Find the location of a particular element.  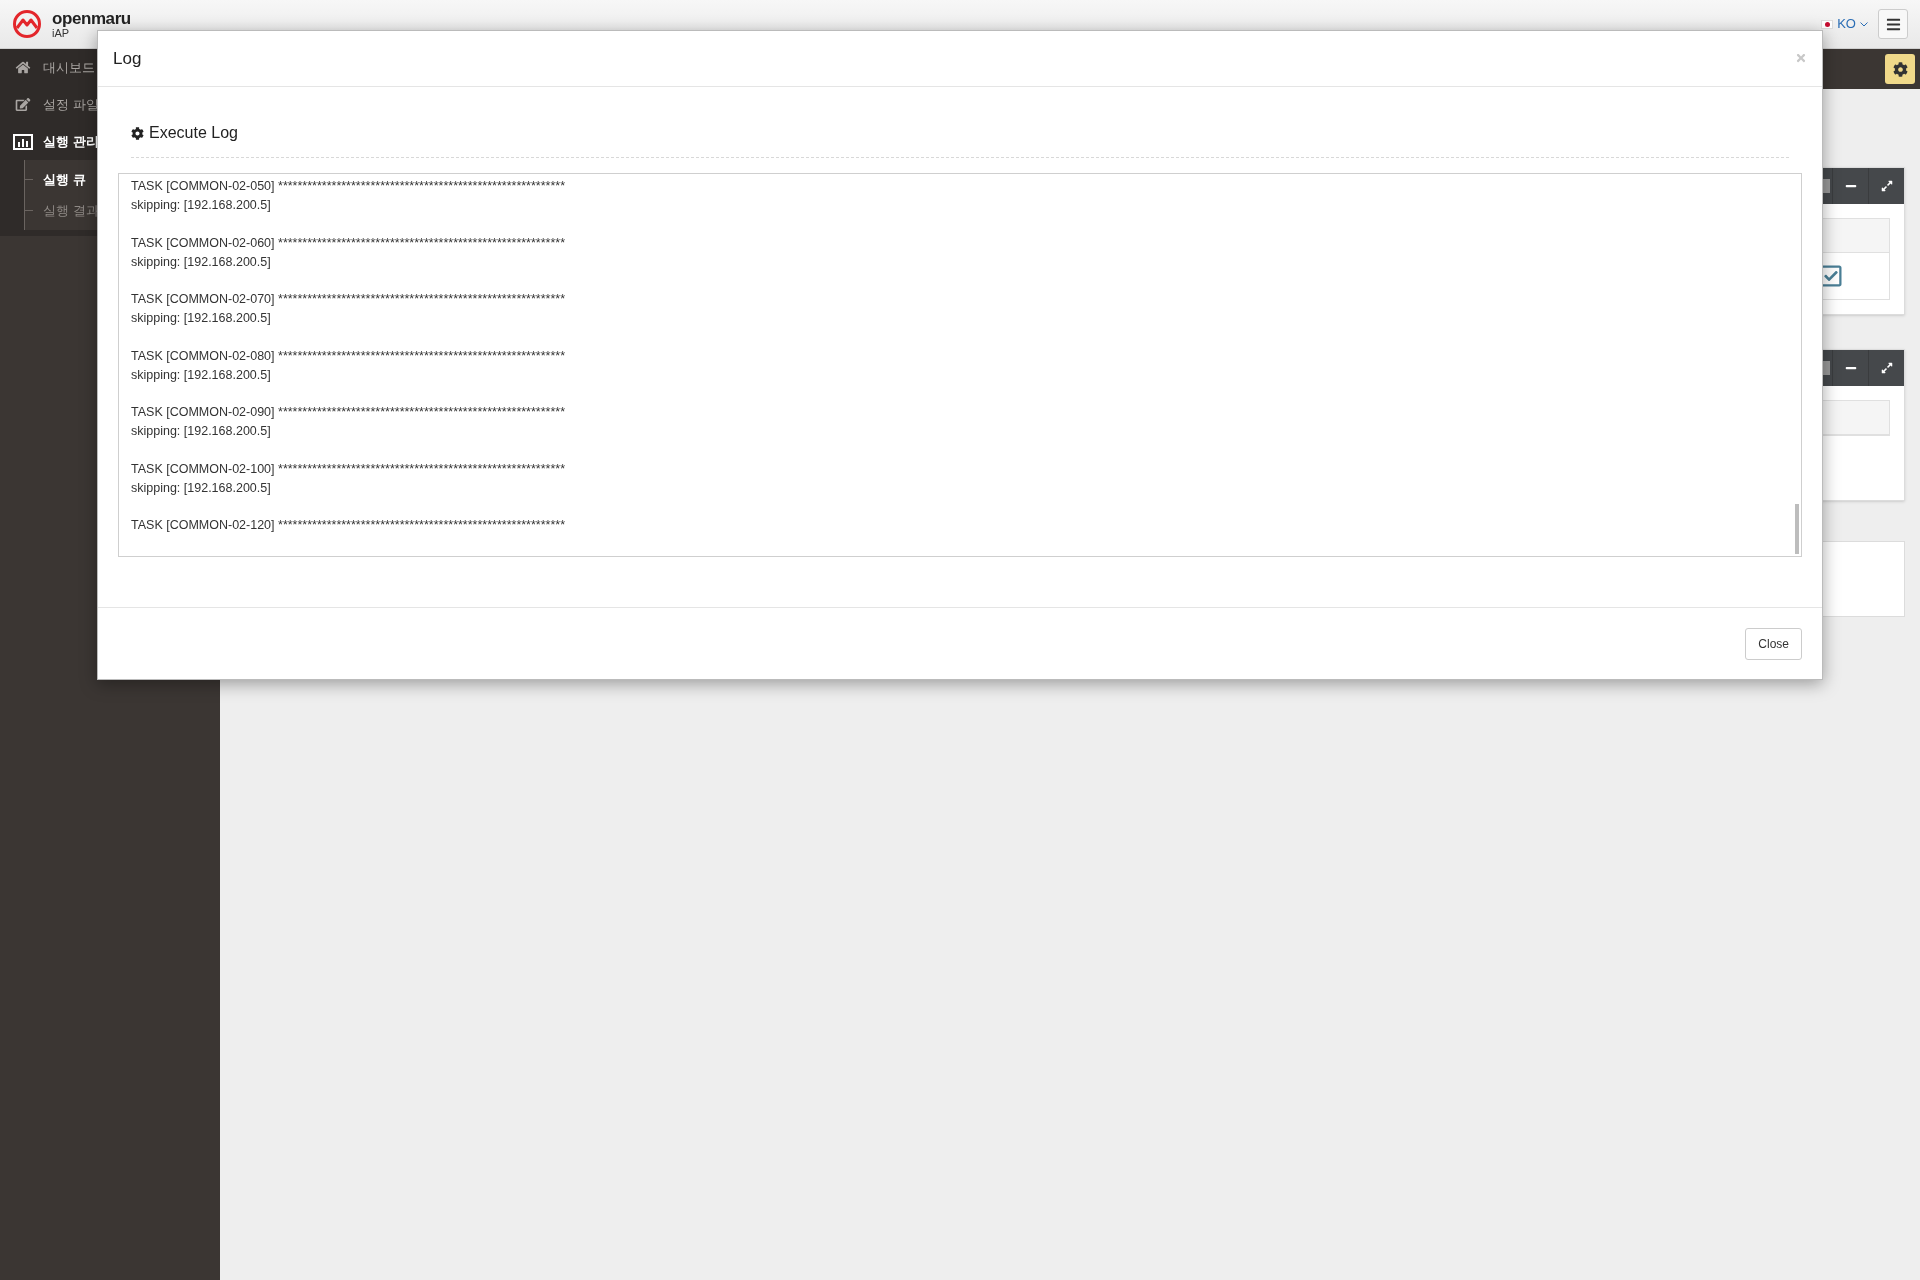

log-line: TASK [COMMON-02-050] *********************************************************** is located at coordinates (349, 186).